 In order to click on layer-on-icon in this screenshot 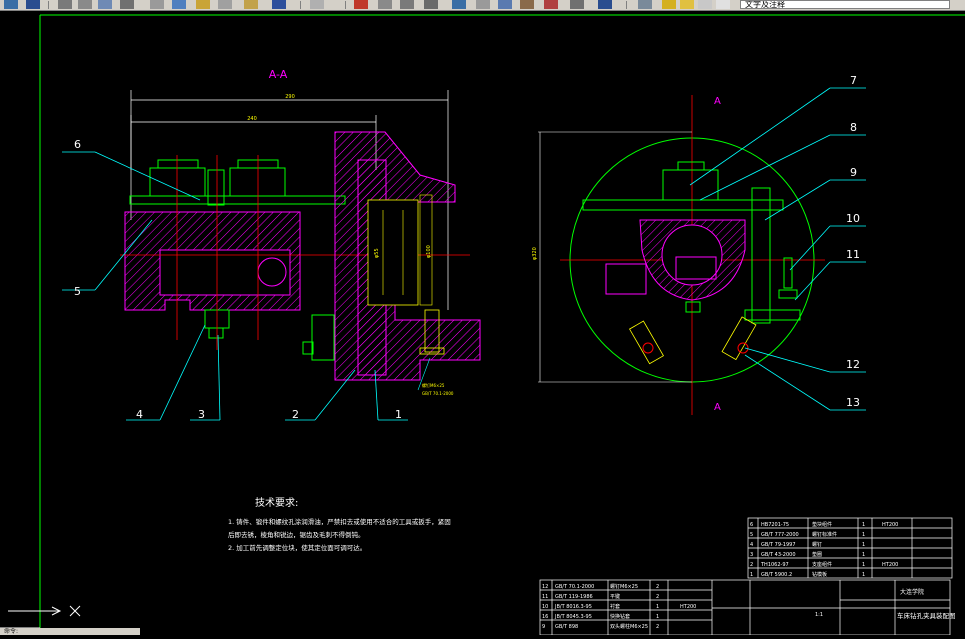, I will do `click(669, 4)`.